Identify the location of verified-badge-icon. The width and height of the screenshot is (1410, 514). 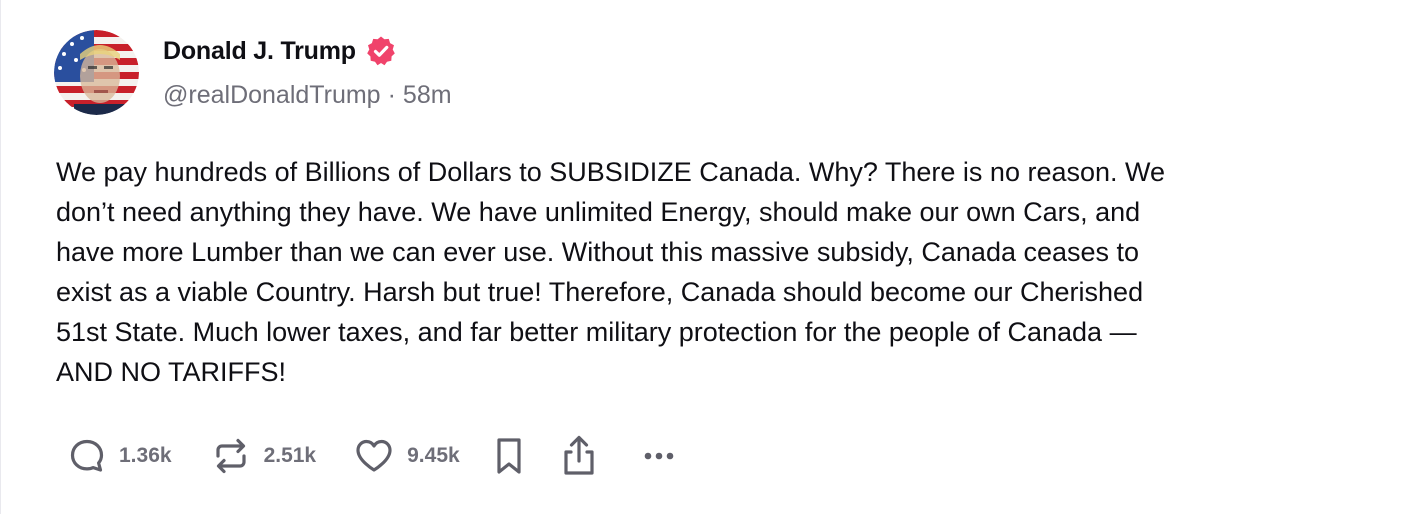
(381, 51).